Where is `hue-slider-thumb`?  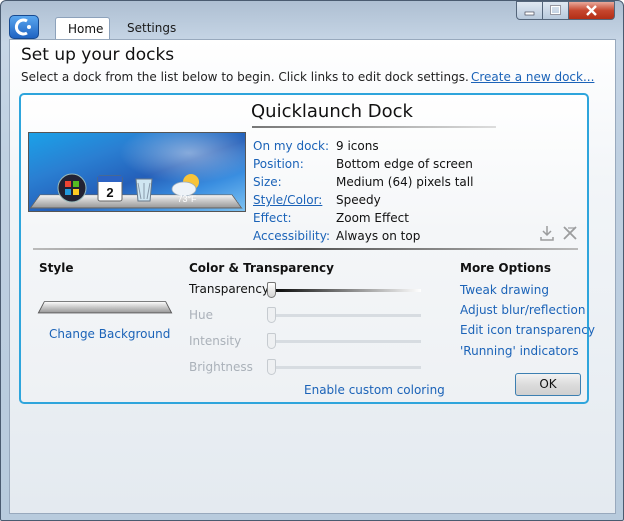
hue-slider-thumb is located at coordinates (271, 315).